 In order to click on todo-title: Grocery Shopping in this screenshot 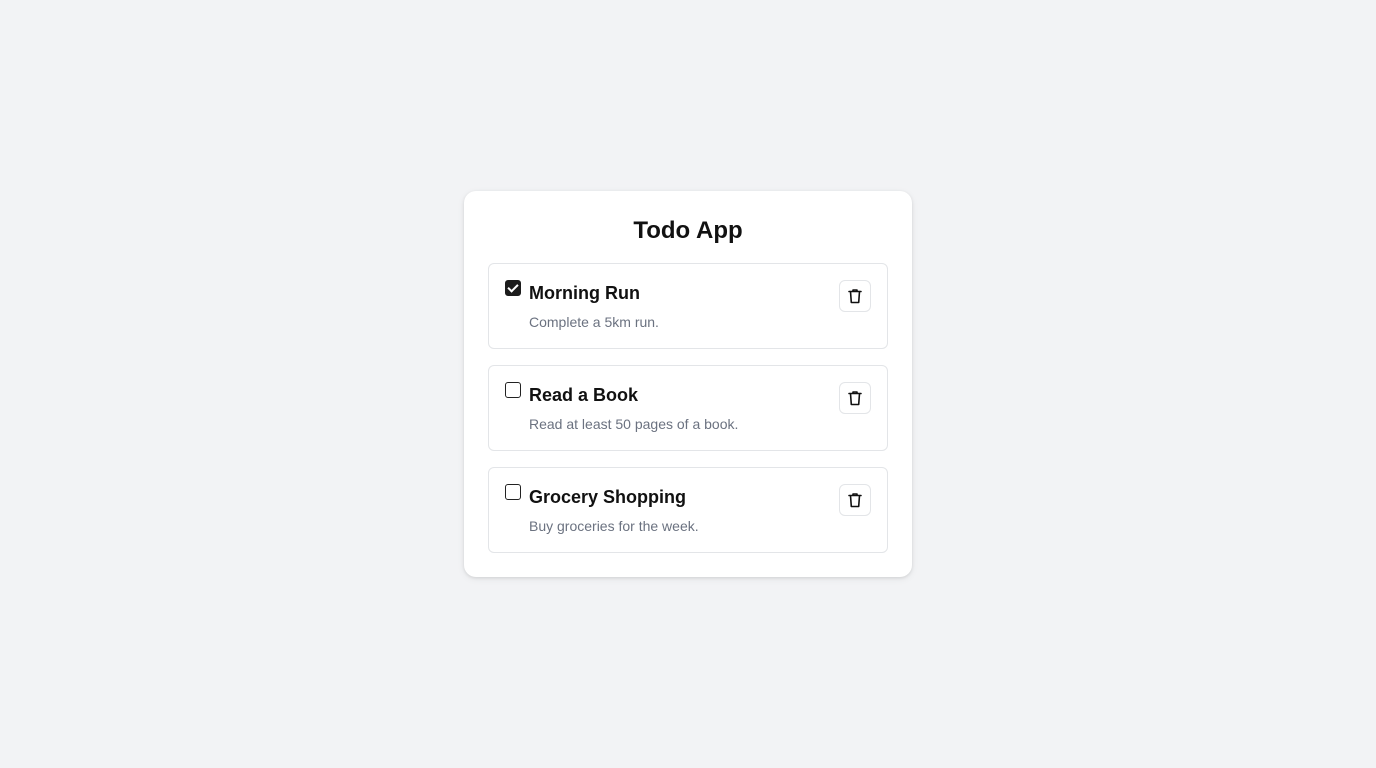, I will do `click(608, 497)`.